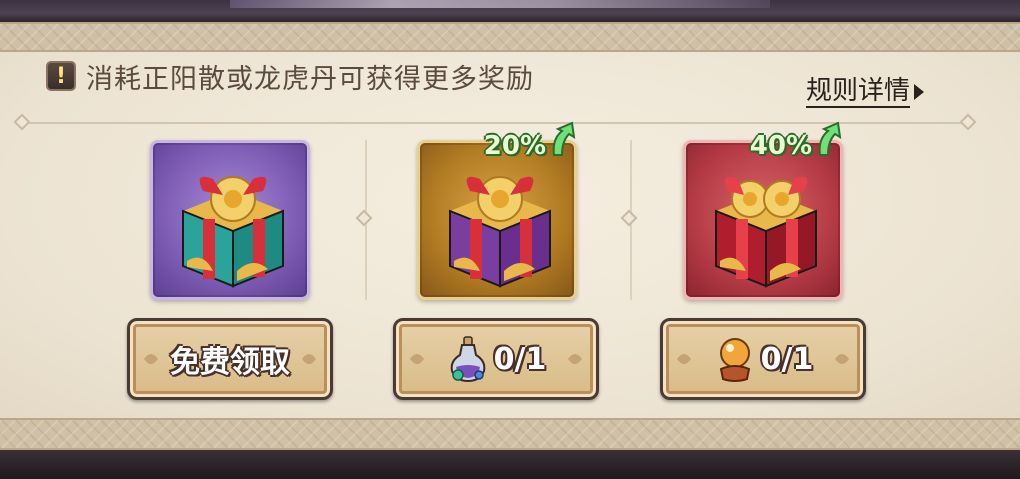  I want to click on boost-badge: 40%, so click(797, 141).